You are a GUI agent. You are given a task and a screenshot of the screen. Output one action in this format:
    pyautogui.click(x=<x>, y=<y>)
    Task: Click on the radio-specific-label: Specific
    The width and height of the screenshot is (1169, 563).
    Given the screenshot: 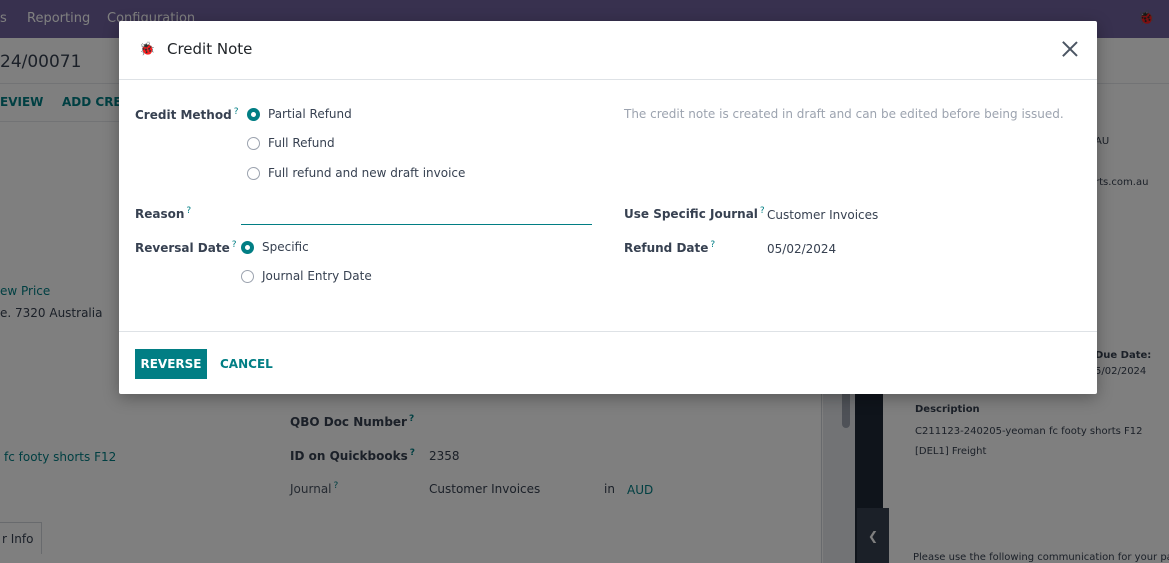 What is the action you would take?
    pyautogui.click(x=285, y=247)
    